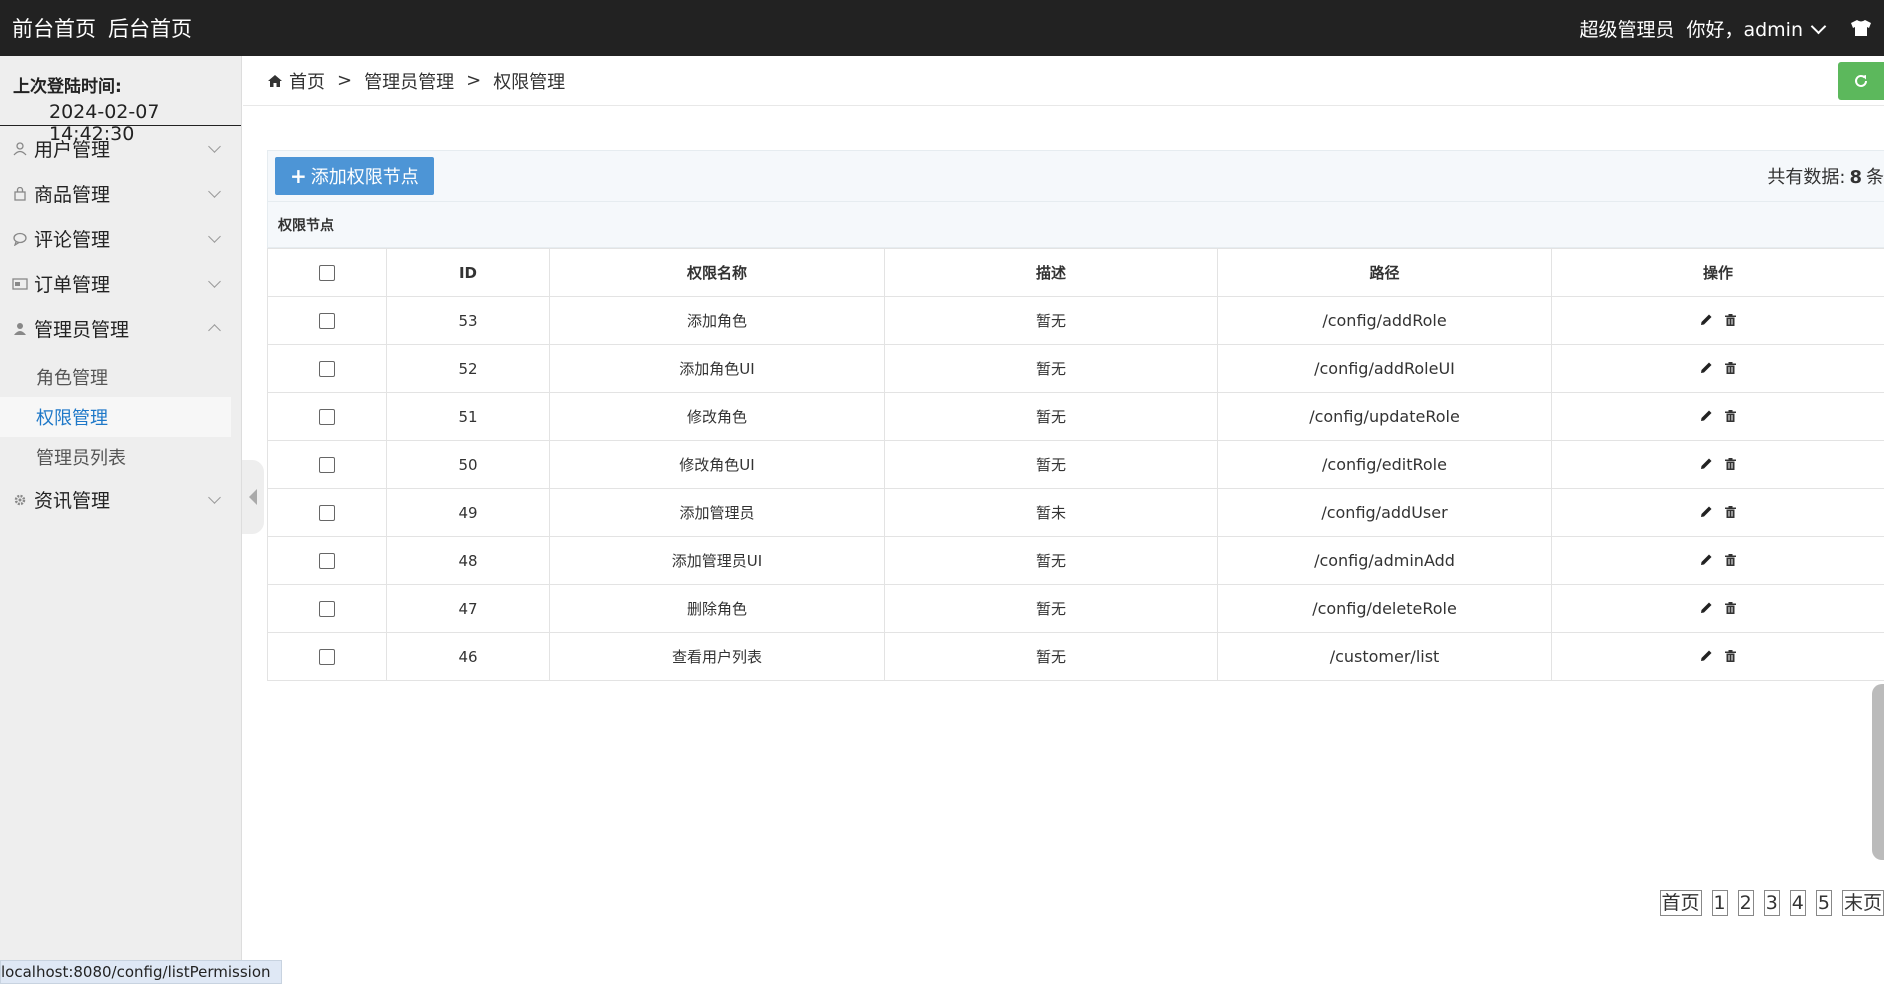  I want to click on page-5: 5, so click(1823, 903).